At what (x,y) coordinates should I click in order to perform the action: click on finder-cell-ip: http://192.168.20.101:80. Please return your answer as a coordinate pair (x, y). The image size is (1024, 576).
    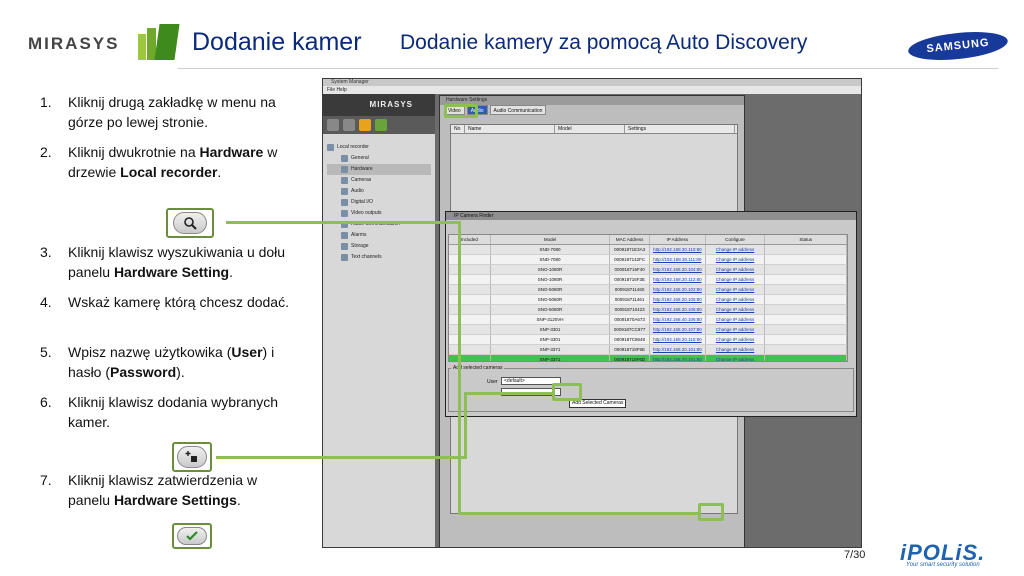
    Looking at the image, I should click on (678, 349).